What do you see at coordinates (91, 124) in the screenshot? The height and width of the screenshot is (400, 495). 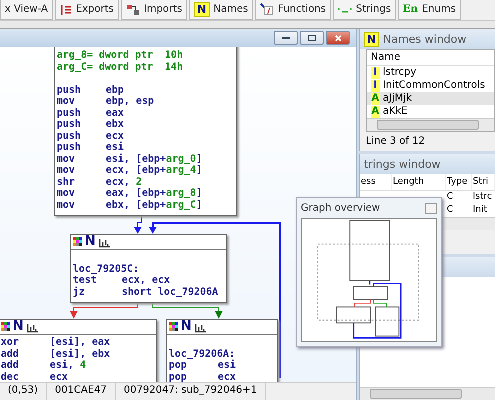 I see `code-line: push ebx` at bounding box center [91, 124].